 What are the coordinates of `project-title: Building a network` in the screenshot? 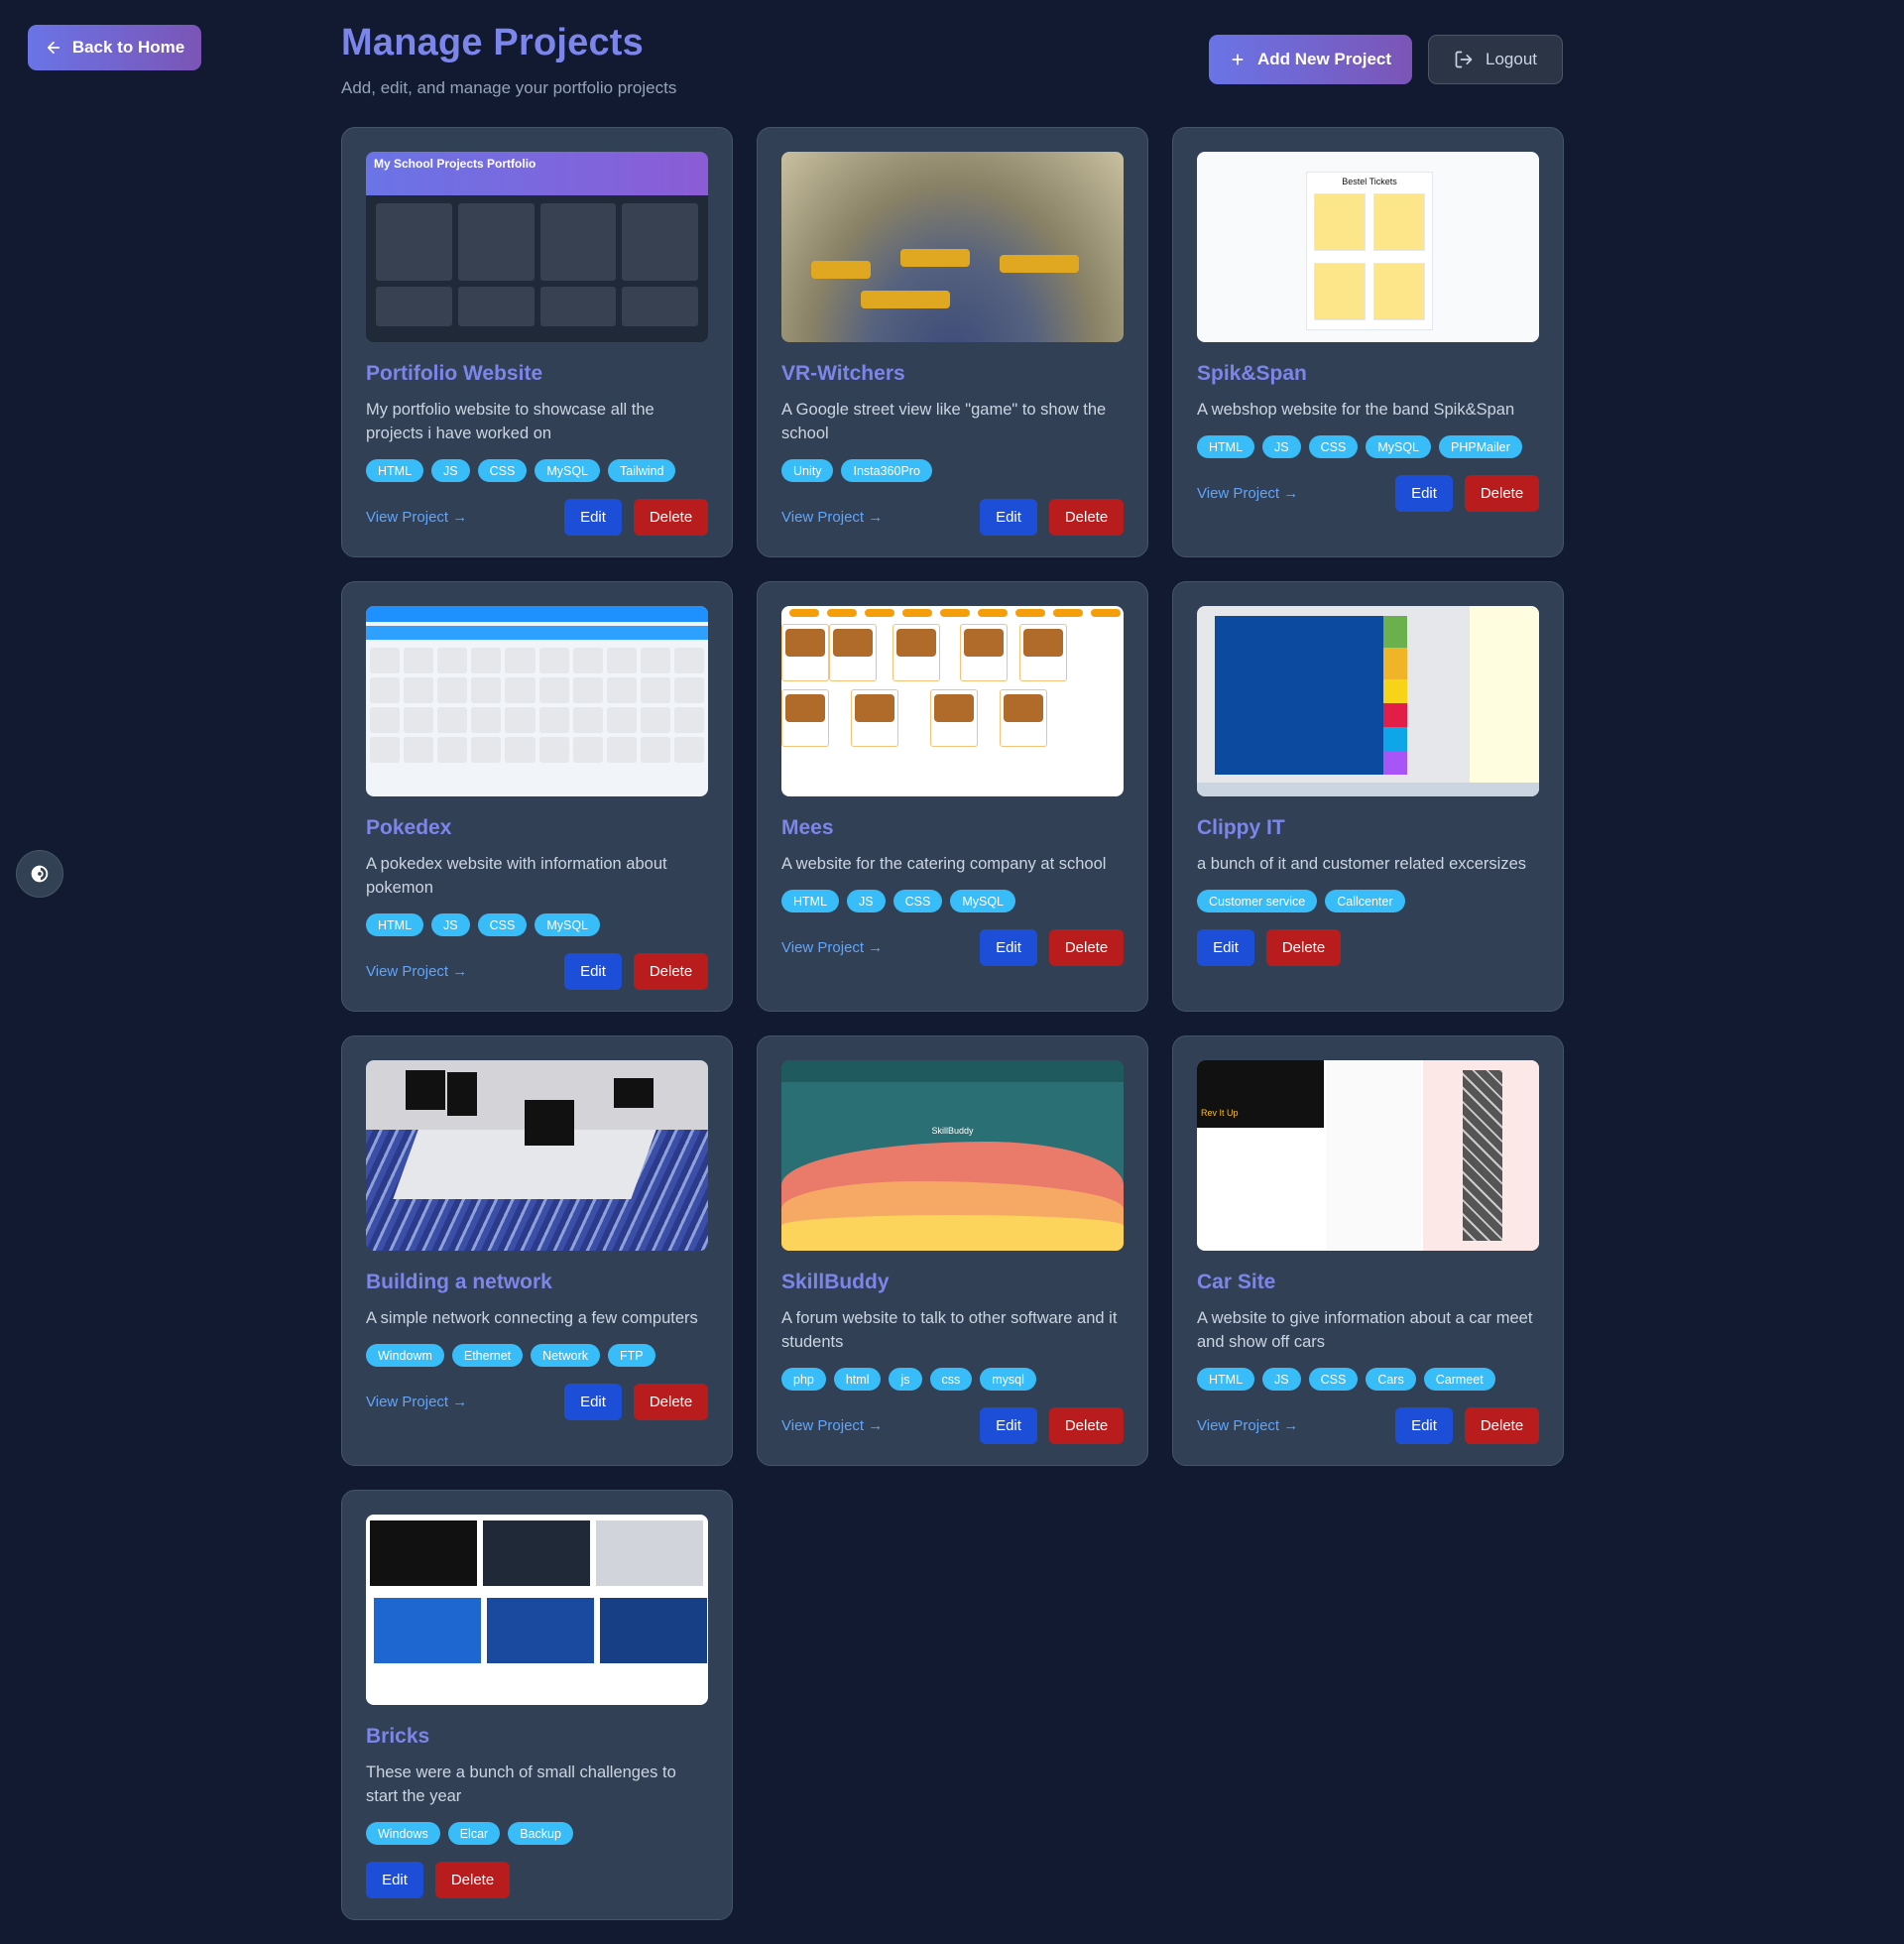 It's located at (459, 1282).